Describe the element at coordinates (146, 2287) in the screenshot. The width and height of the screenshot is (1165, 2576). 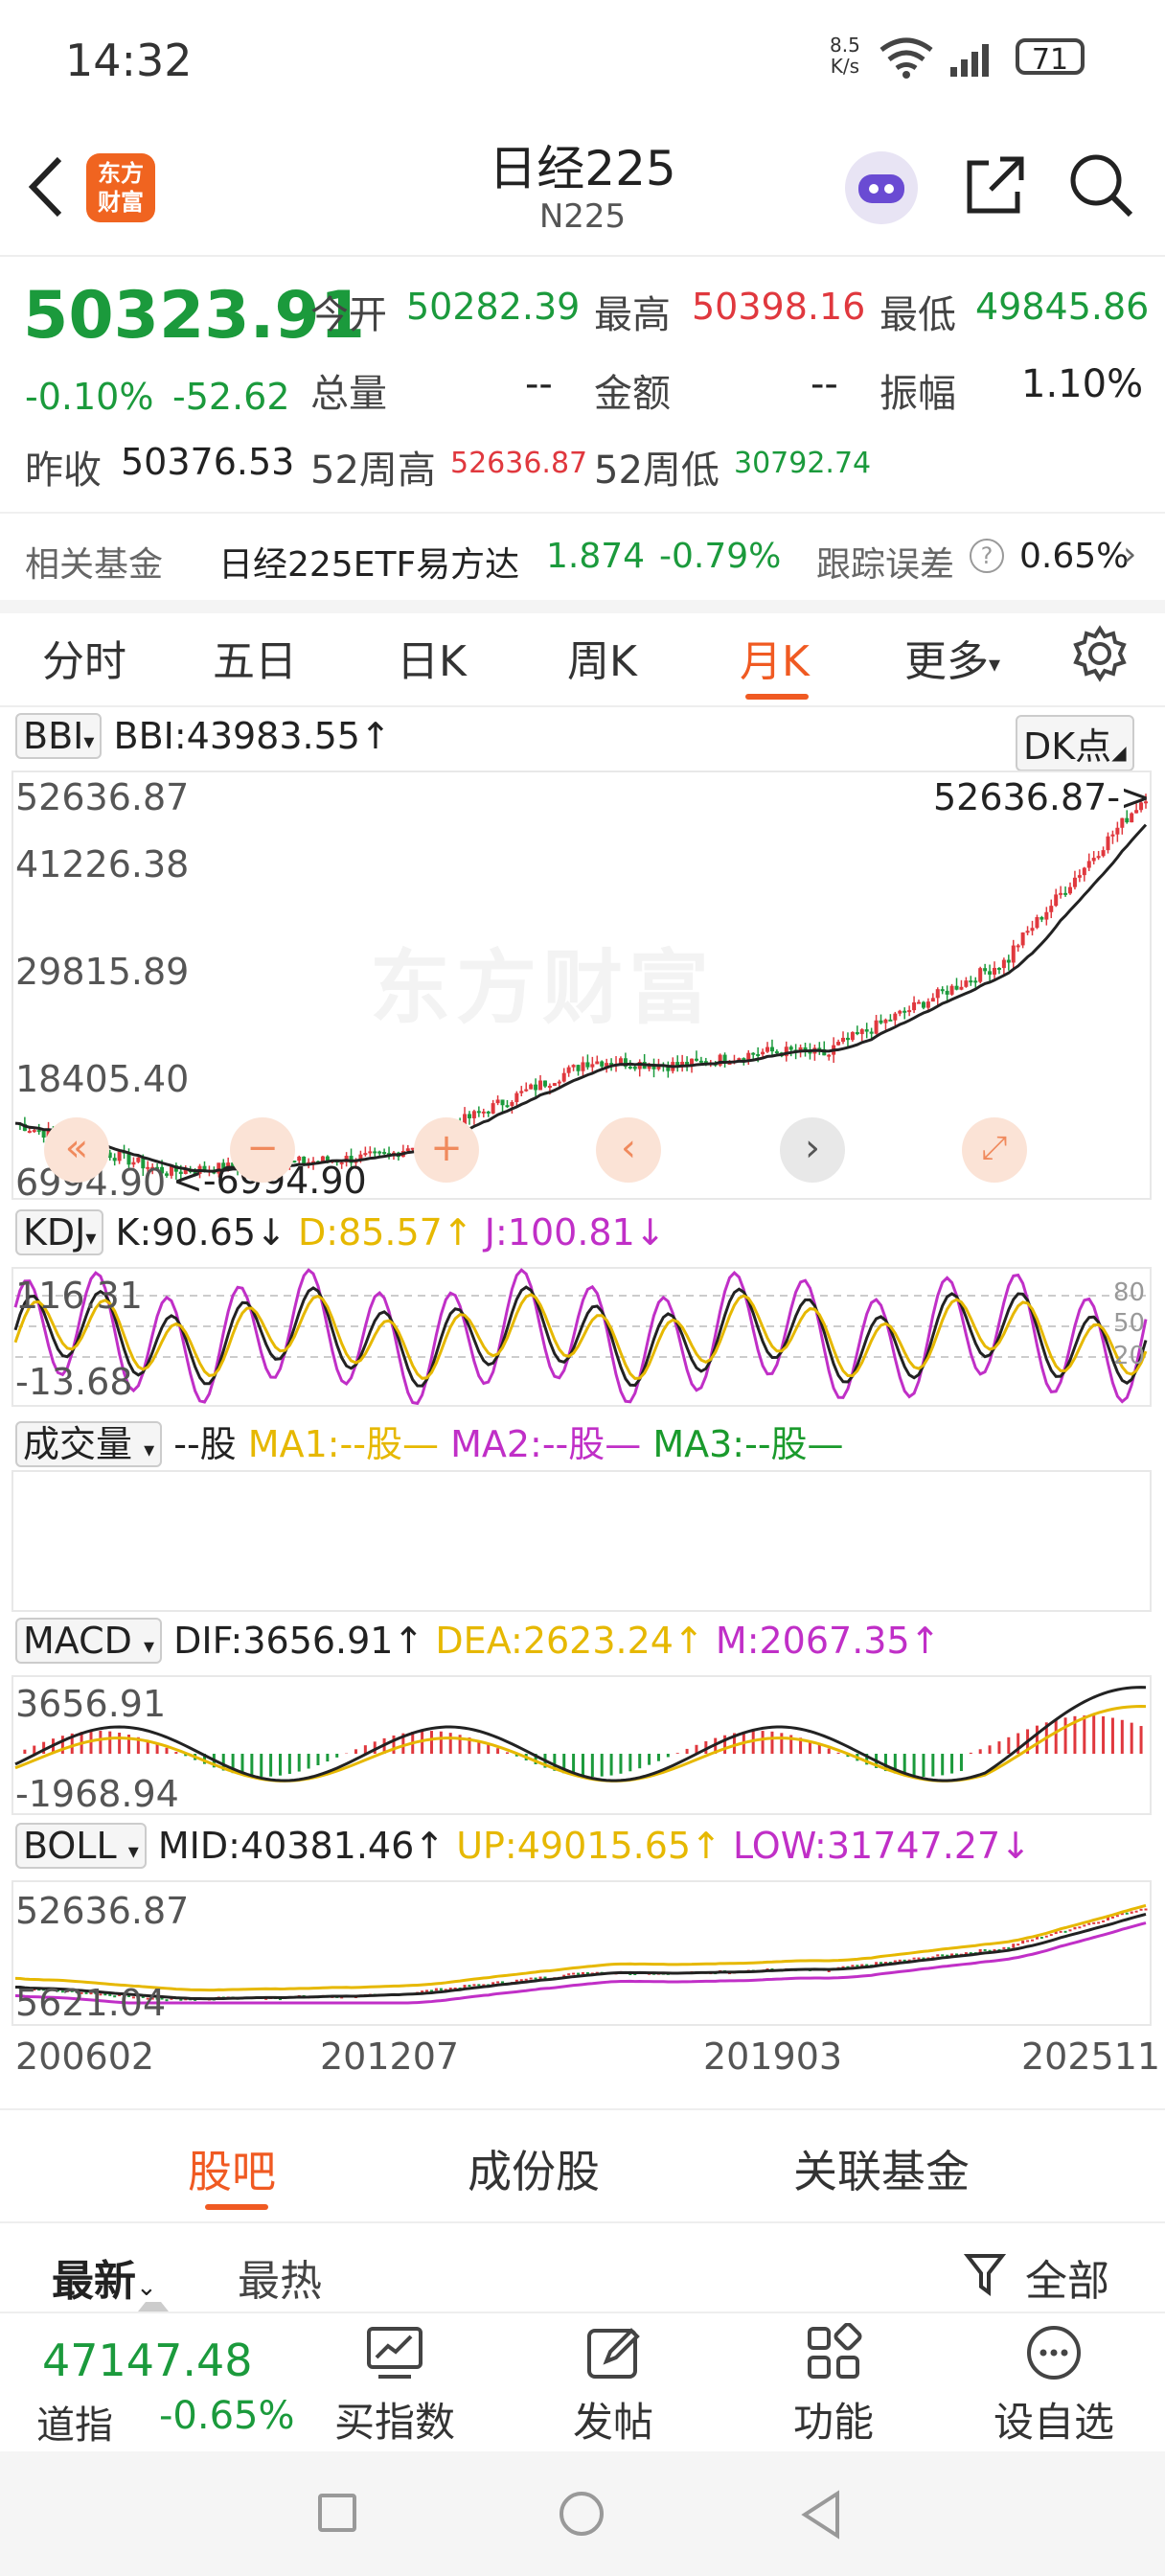
I see `chevron-down-icon: ⌄` at that location.